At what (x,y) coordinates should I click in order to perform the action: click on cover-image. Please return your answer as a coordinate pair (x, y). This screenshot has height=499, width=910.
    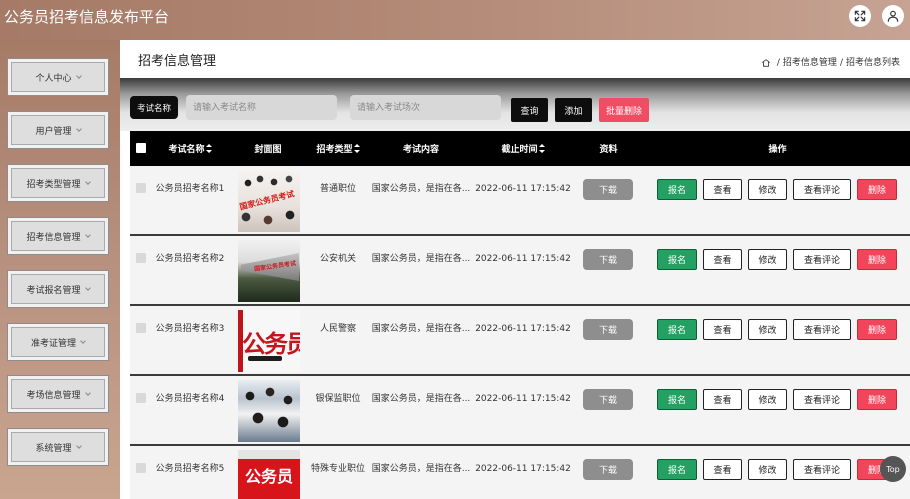
    Looking at the image, I should click on (269, 411).